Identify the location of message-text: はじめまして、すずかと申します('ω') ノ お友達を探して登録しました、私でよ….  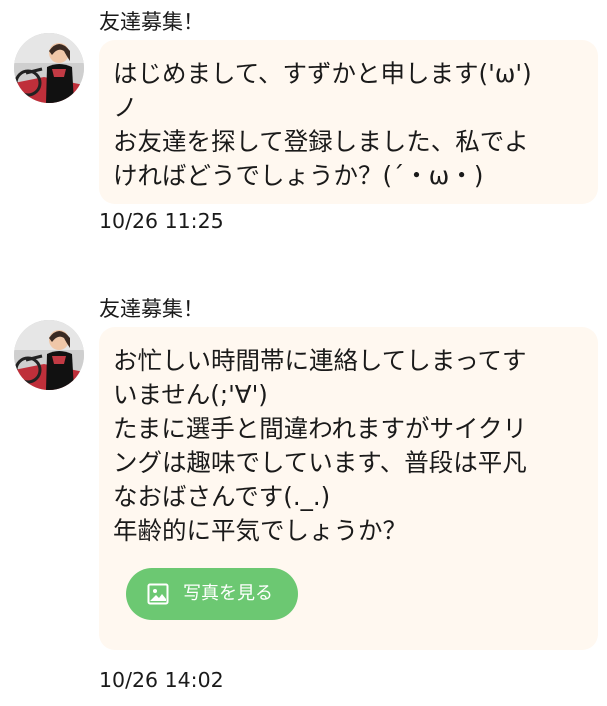
(322, 124).